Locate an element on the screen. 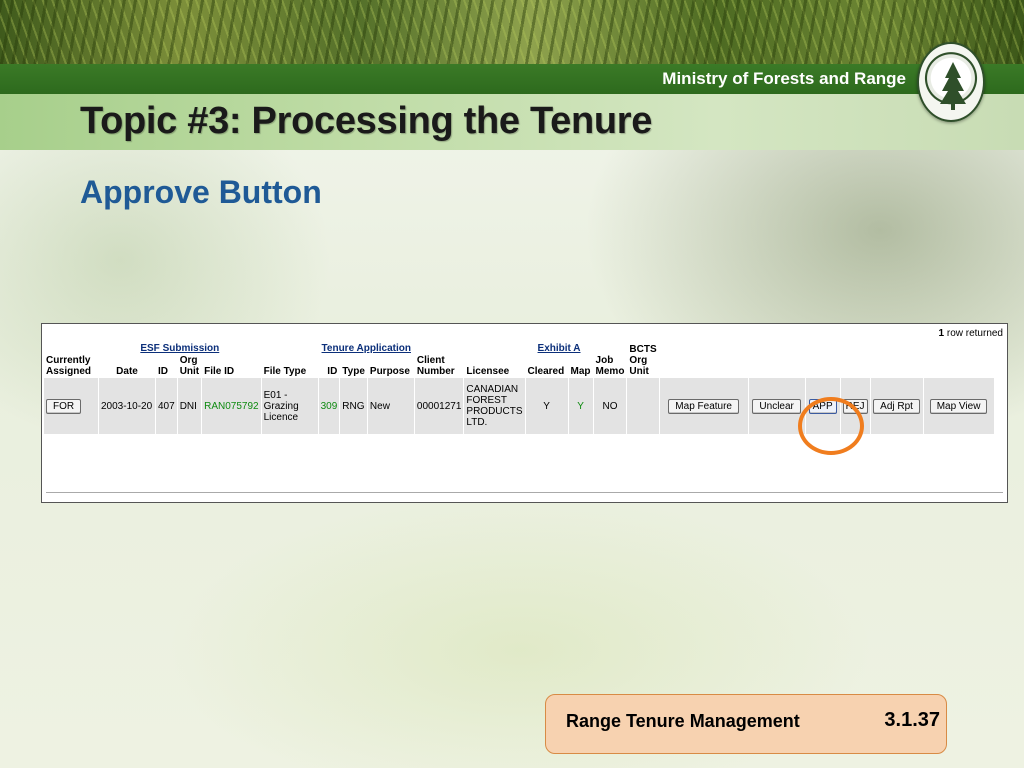  for-button: FOR is located at coordinates (64, 406).